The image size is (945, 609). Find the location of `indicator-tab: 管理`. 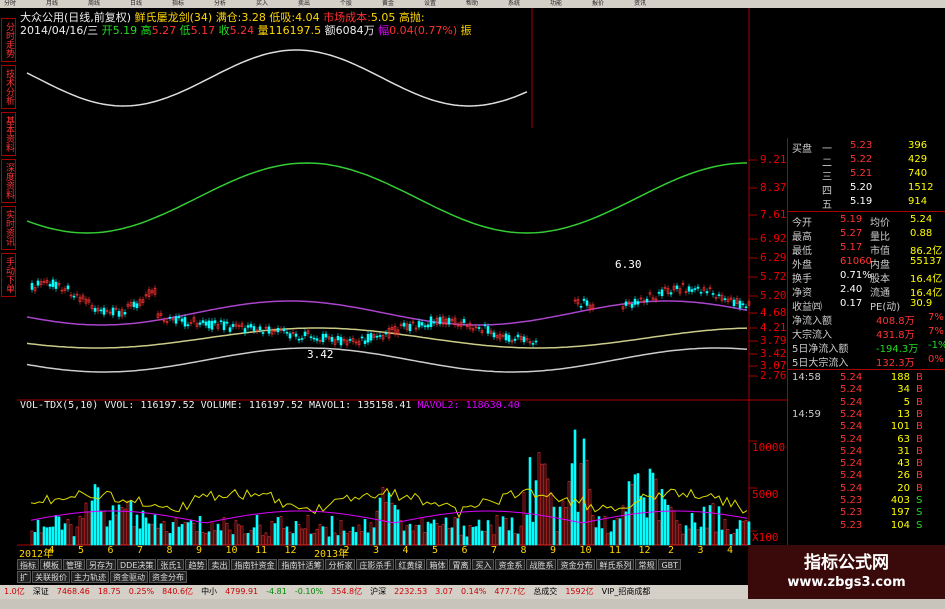

indicator-tab: 管理 is located at coordinates (74, 564).